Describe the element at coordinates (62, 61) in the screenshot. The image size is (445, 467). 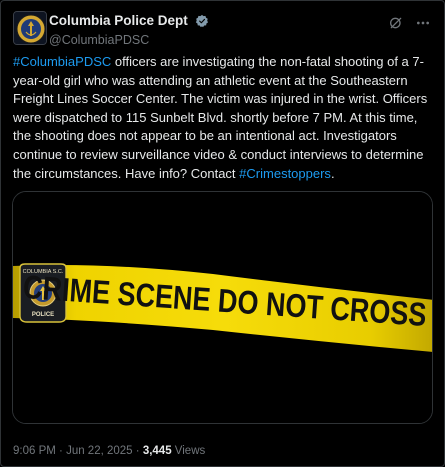
I see `hashtag-columbiapdsc: #ColumbiaPDSC` at that location.